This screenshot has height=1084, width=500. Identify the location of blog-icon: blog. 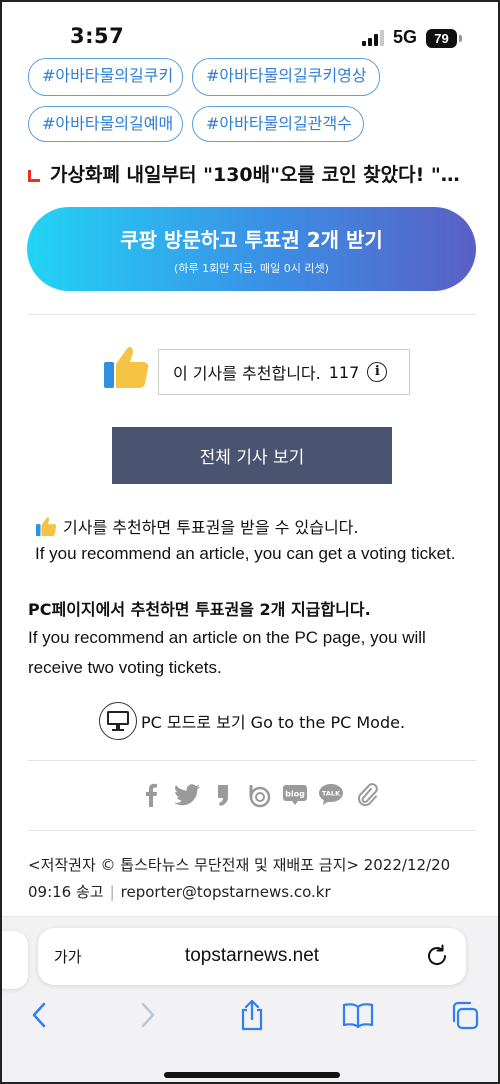
(295, 795).